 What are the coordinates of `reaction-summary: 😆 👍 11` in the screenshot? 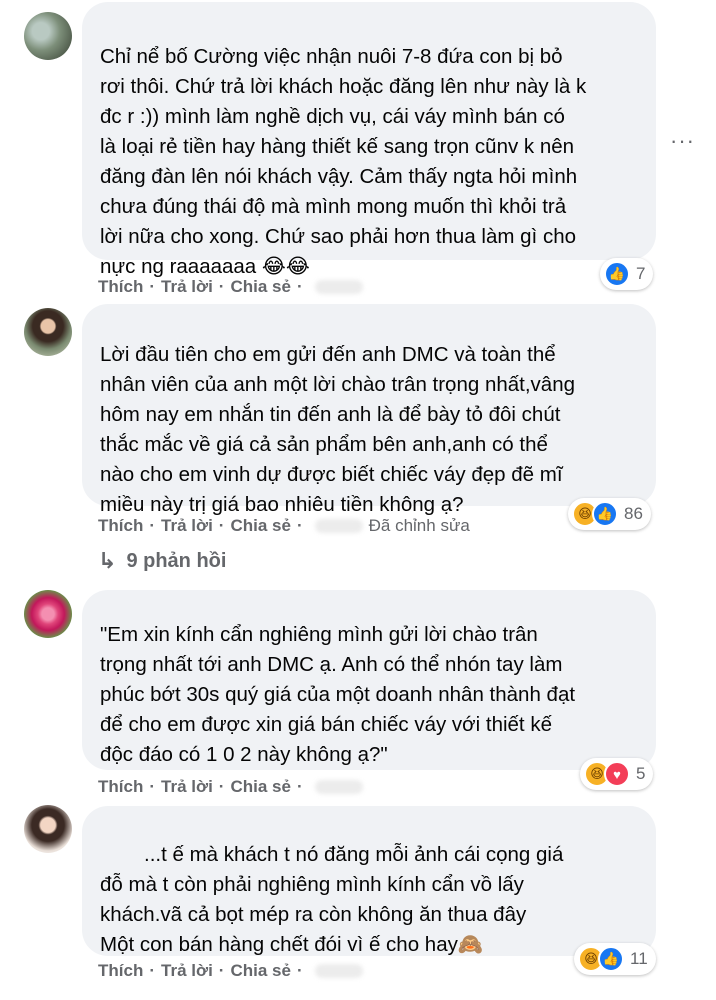 It's located at (615, 959).